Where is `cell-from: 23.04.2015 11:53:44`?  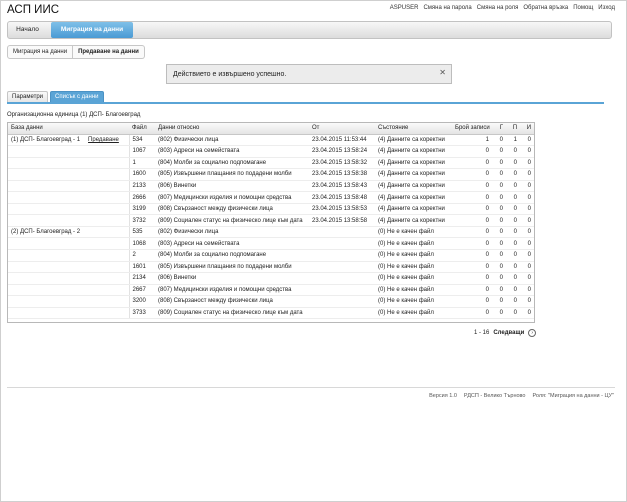 cell-from: 23.04.2015 11:53:44 is located at coordinates (342, 140).